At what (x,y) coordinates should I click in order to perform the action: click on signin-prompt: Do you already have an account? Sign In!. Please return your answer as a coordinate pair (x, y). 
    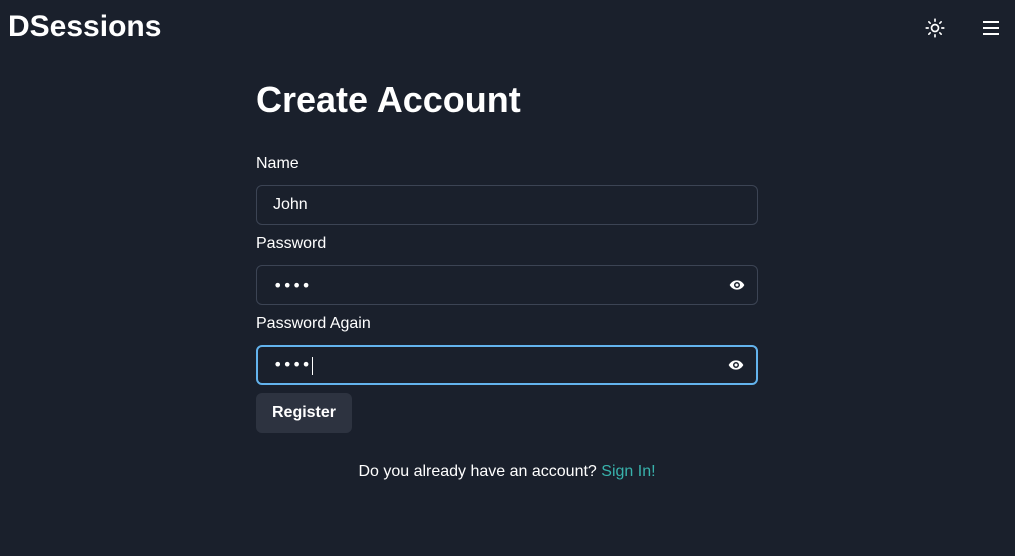
    Looking at the image, I should click on (507, 472).